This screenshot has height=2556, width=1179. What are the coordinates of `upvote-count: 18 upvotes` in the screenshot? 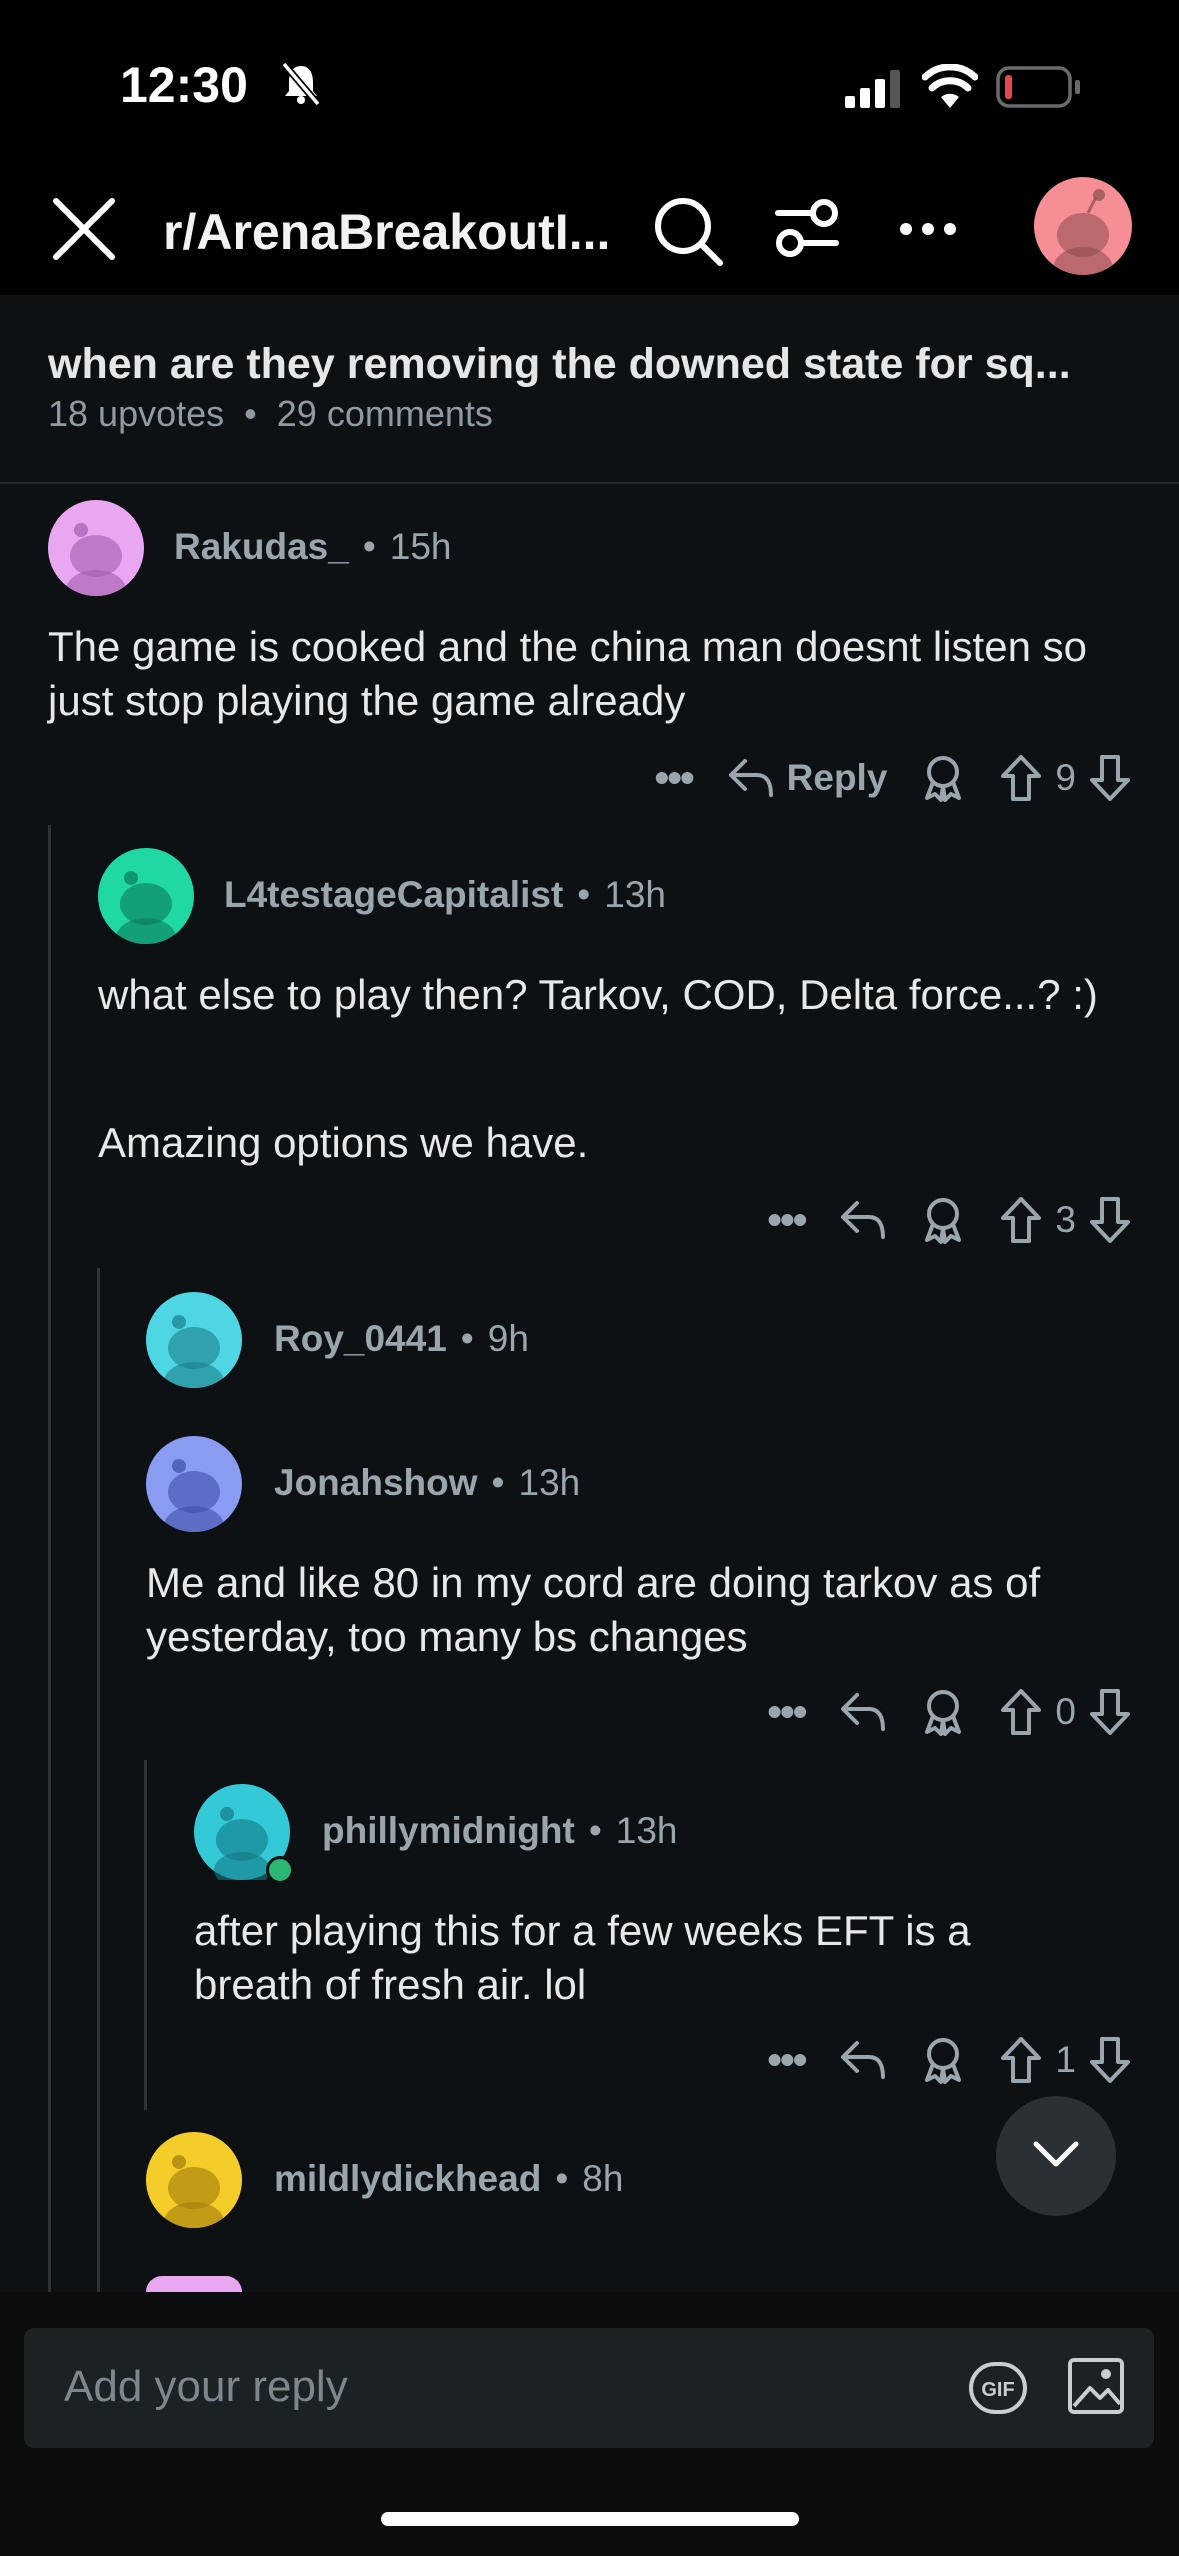 It's located at (136, 413).